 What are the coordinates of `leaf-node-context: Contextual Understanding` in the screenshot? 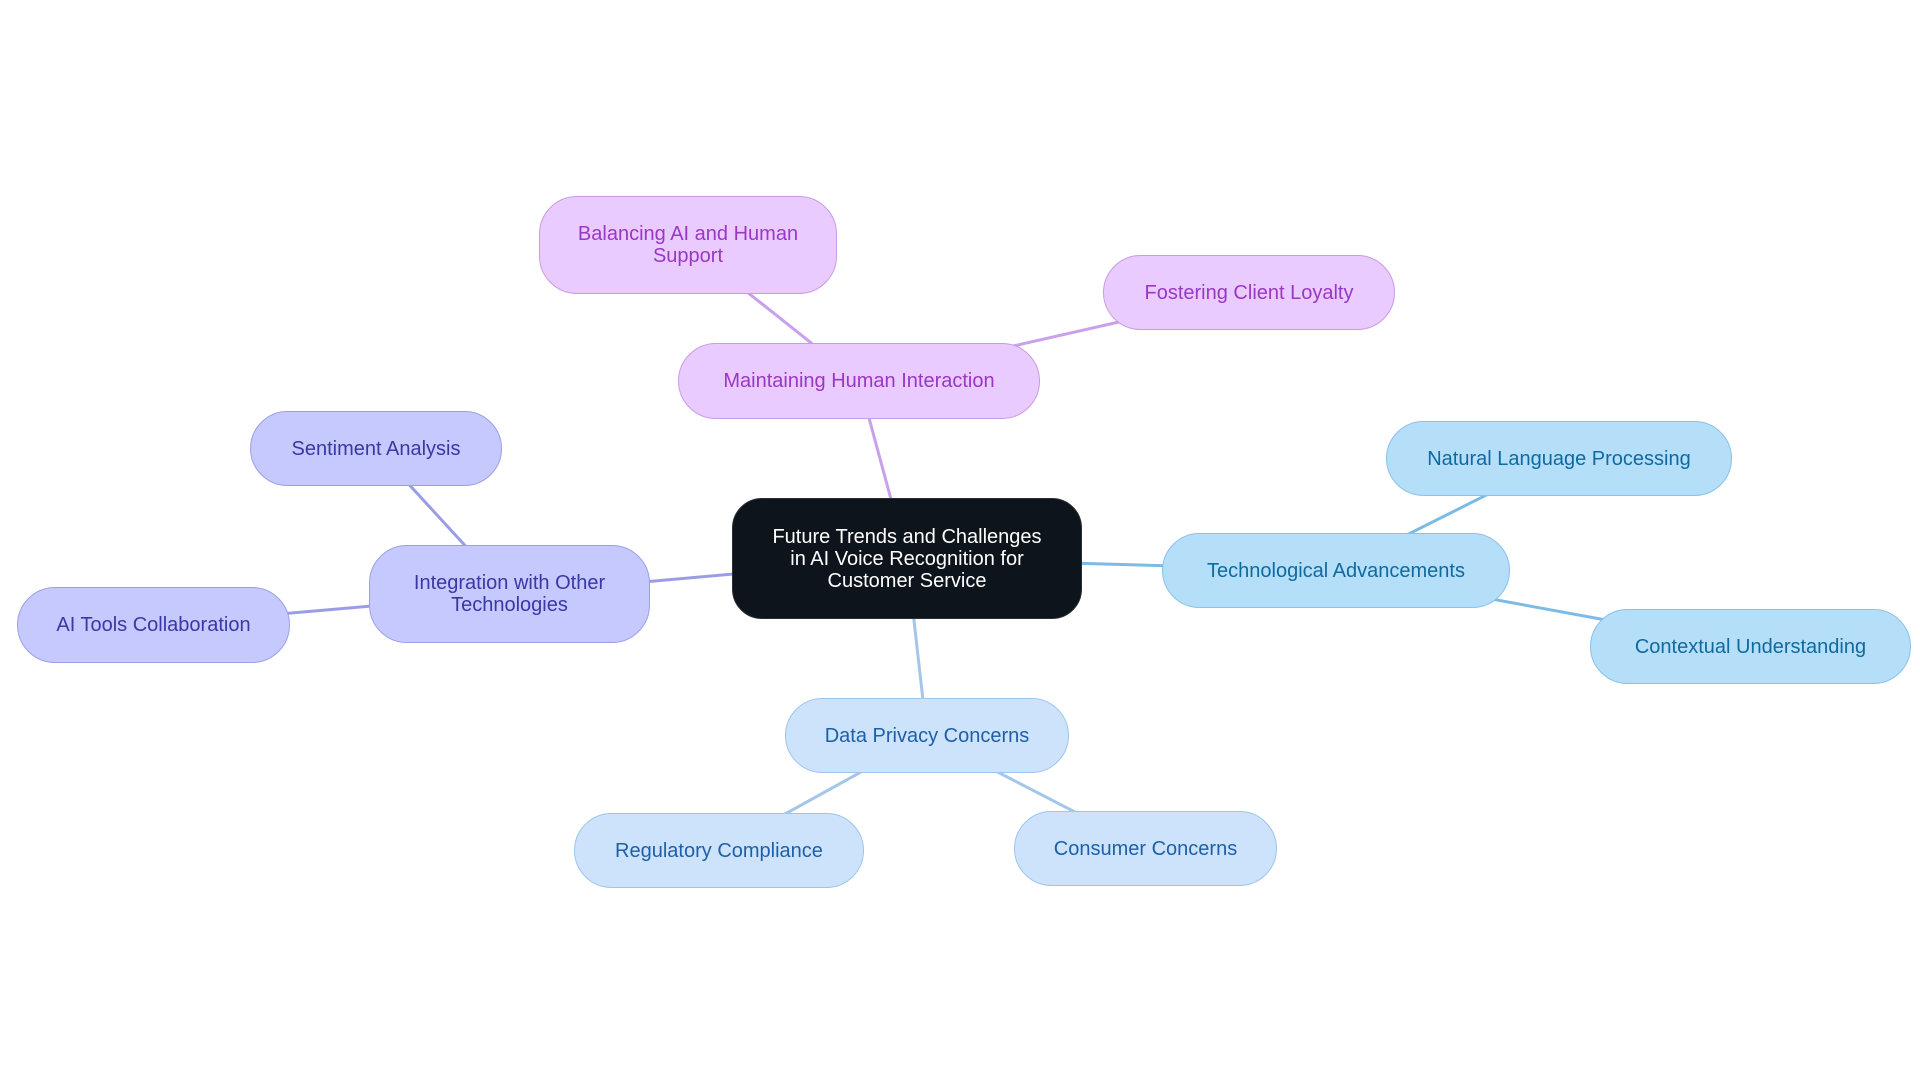 It's located at (1750, 646).